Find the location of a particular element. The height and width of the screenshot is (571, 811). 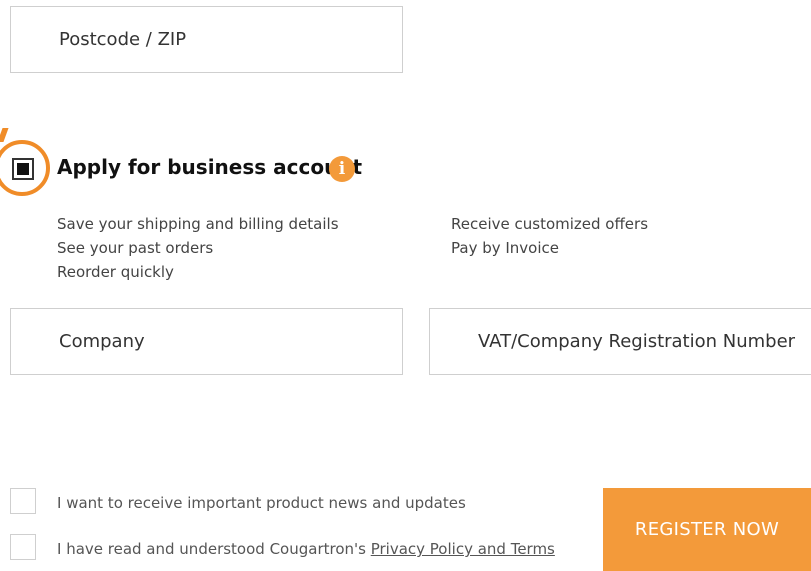

register-now-button: REGISTER NOW is located at coordinates (707, 529).